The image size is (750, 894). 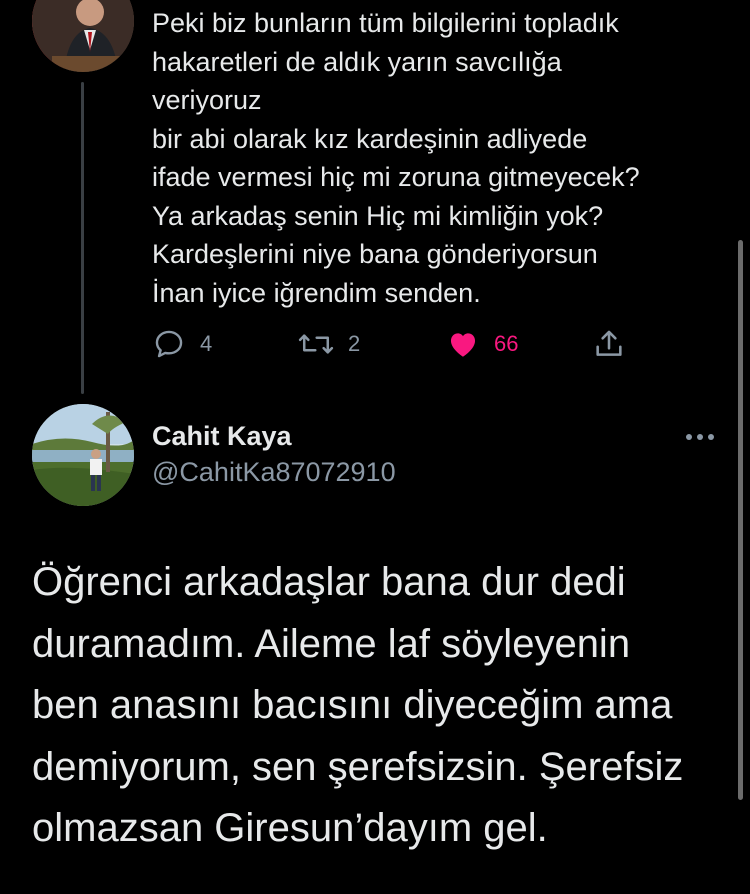 What do you see at coordinates (740, 520) in the screenshot?
I see `scrollbar` at bounding box center [740, 520].